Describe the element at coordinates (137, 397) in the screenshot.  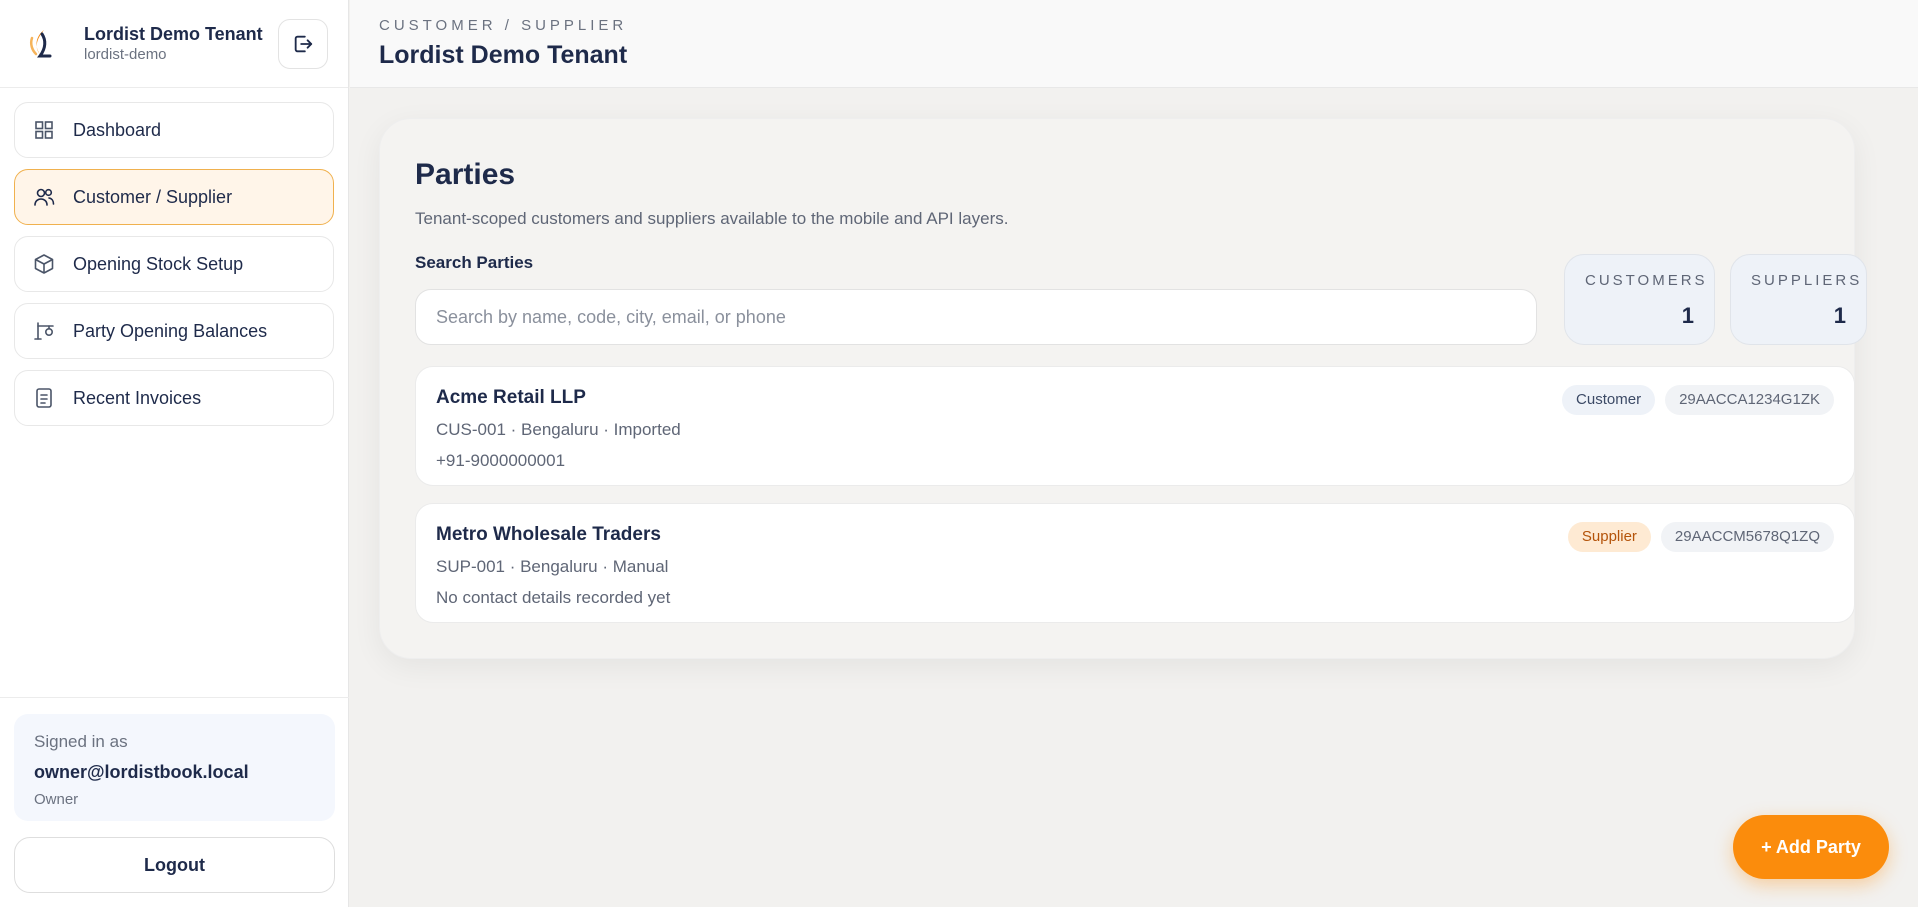
I see `sidebar-item-label: Recent Invoices` at that location.